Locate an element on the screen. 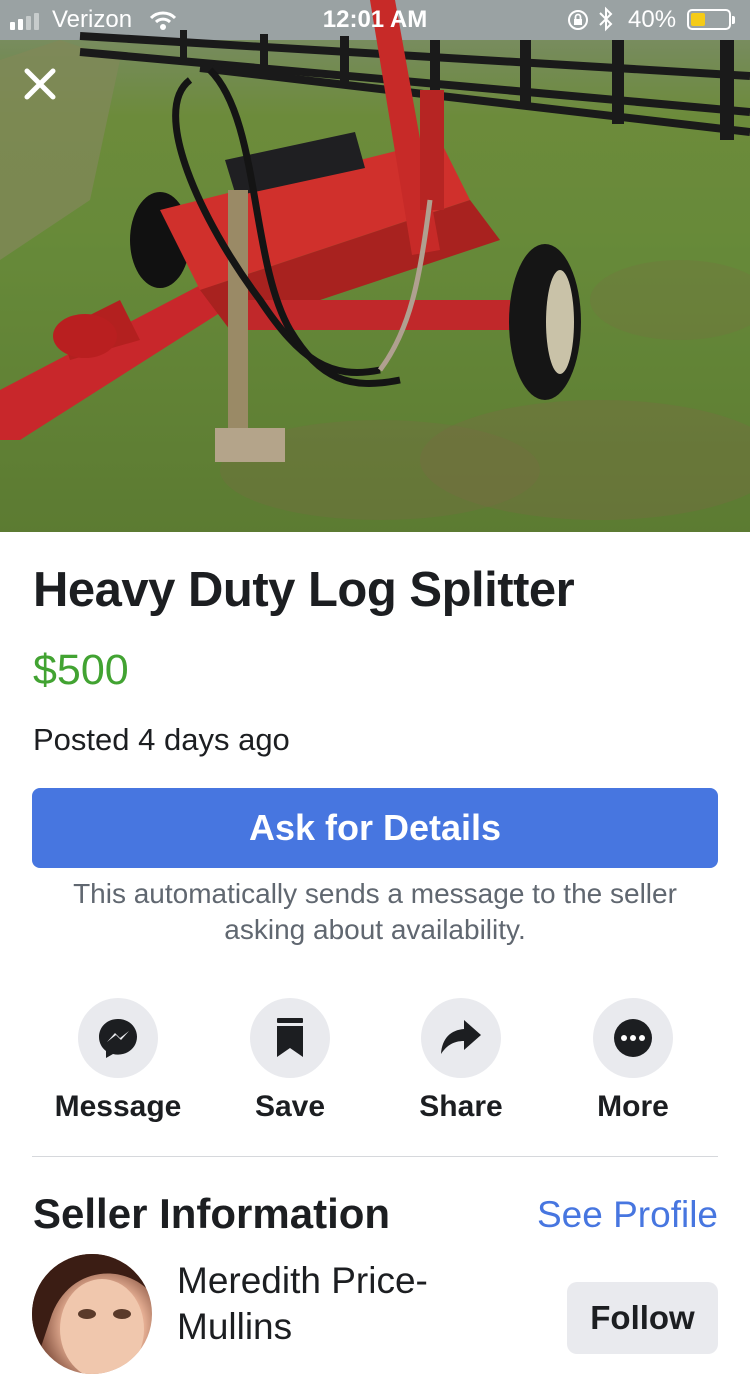 This screenshot has width=750, height=1374. more-action: More is located at coordinates (633, 1061).